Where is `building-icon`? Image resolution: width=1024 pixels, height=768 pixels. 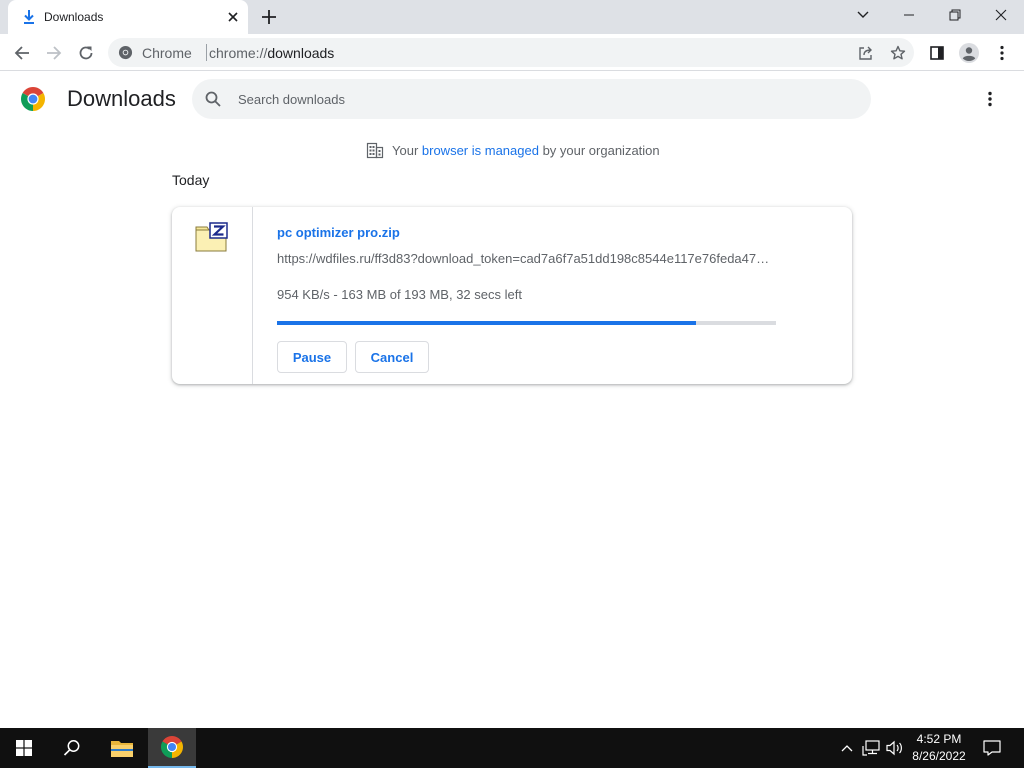 building-icon is located at coordinates (375, 150).